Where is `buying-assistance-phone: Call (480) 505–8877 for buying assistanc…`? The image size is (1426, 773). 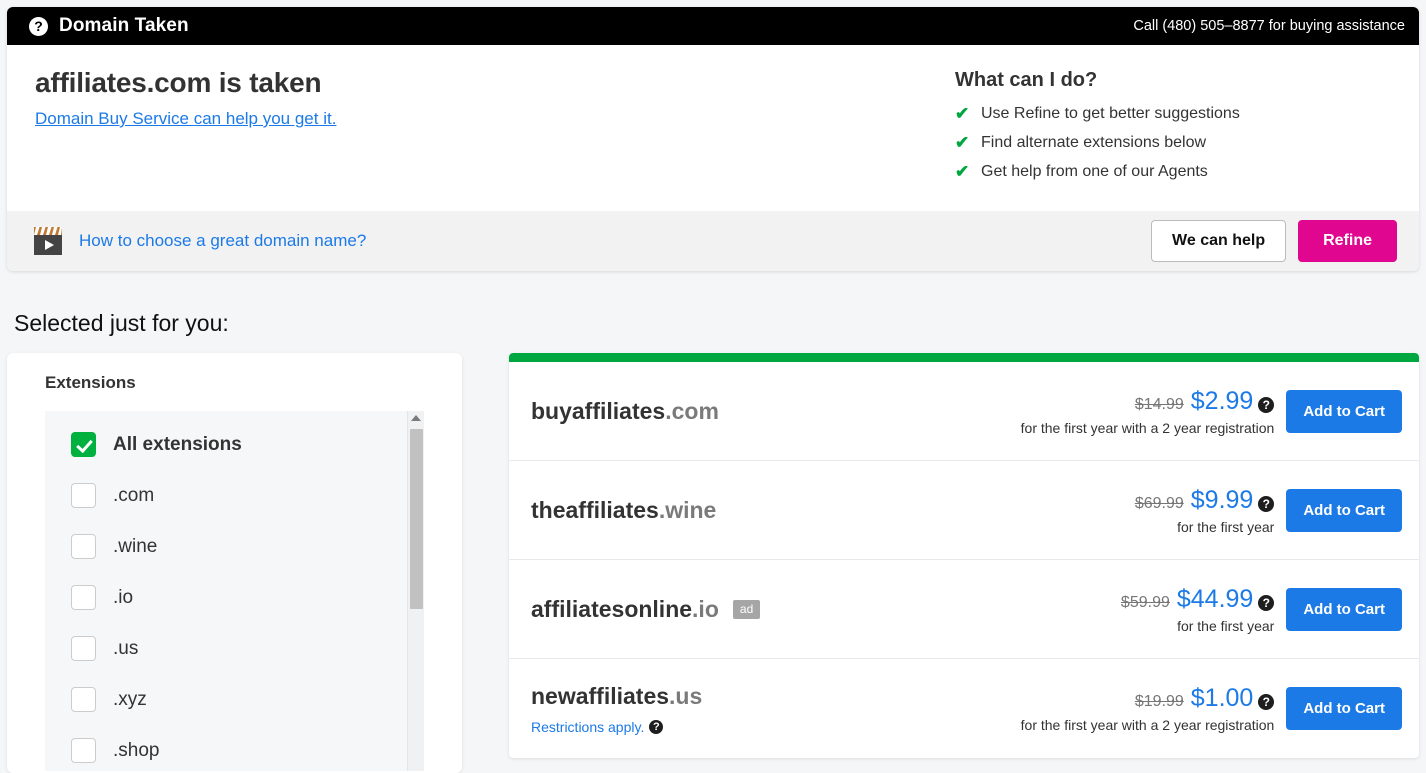
buying-assistance-phone: Call (480) 505–8877 for buying assistanc… is located at coordinates (1269, 26).